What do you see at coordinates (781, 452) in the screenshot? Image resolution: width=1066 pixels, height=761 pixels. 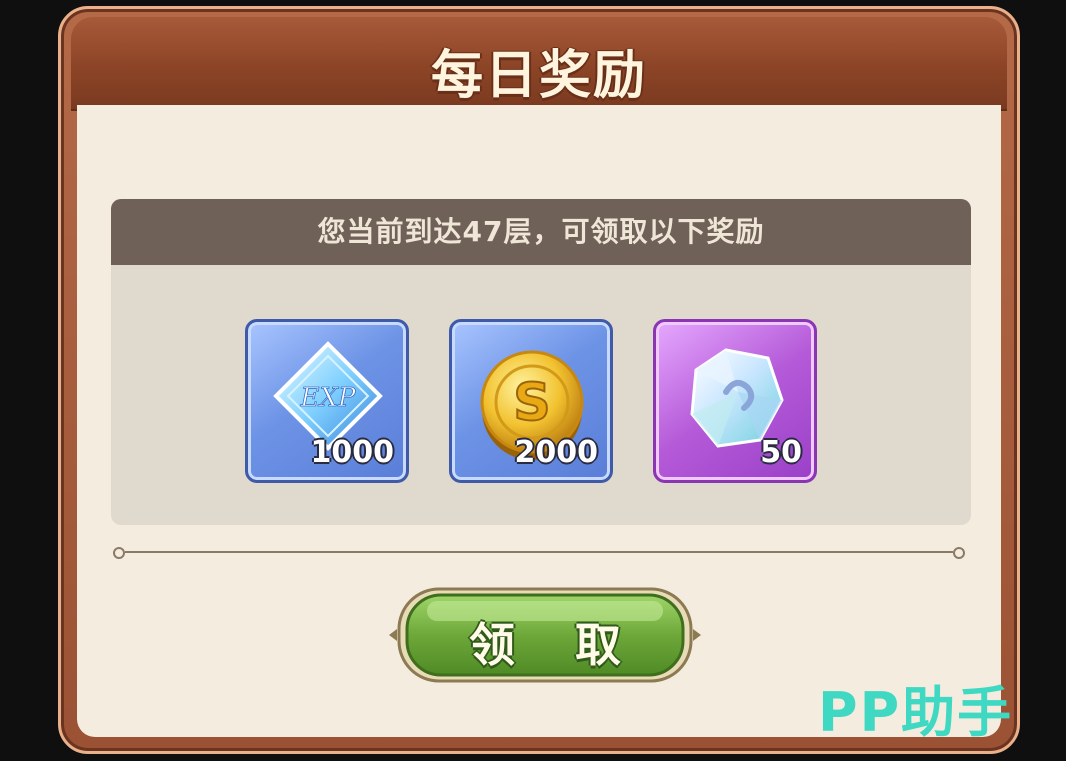 I see `reward-quantity: 50` at bounding box center [781, 452].